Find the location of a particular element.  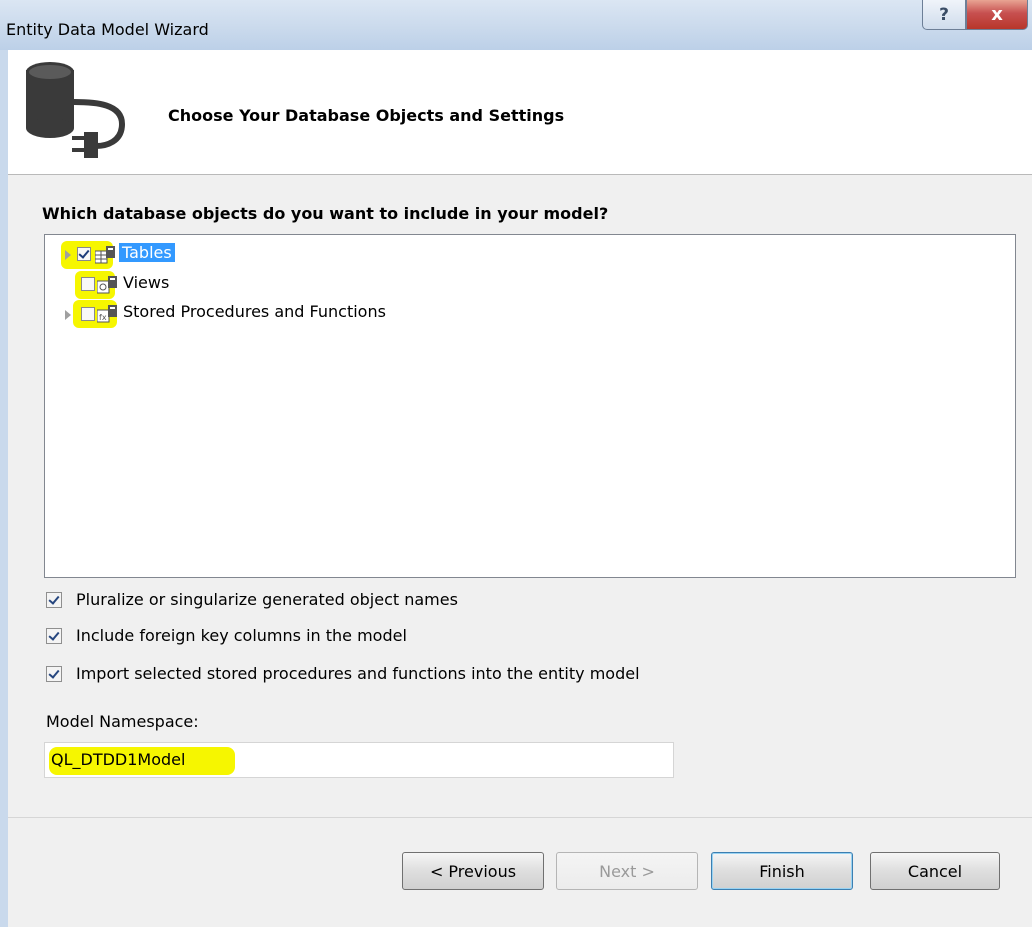

tree-item-tables: Tables is located at coordinates (195, 255).